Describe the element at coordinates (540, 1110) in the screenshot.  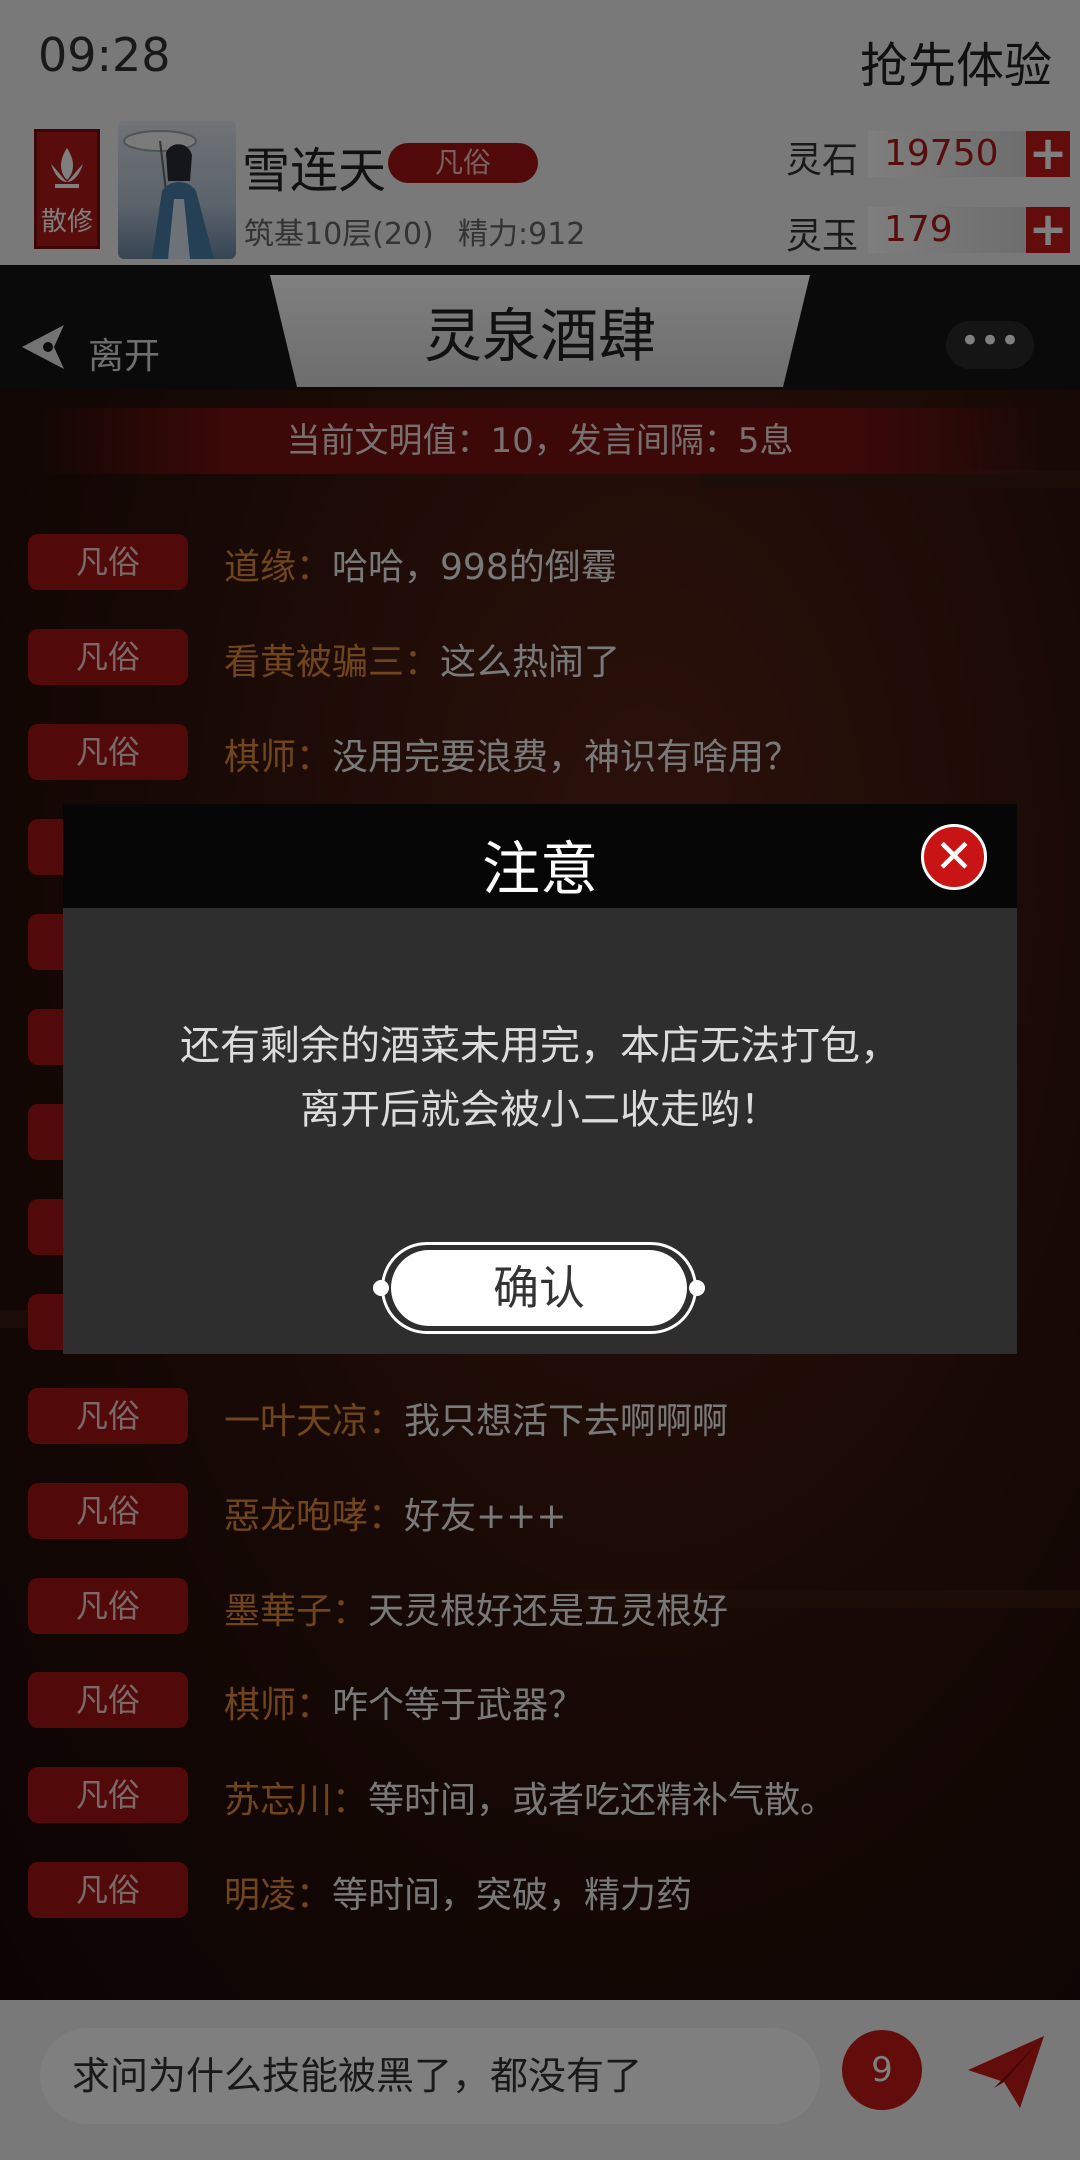
I see `dialog-message-line: 离开后就会被小二收走哟！` at that location.